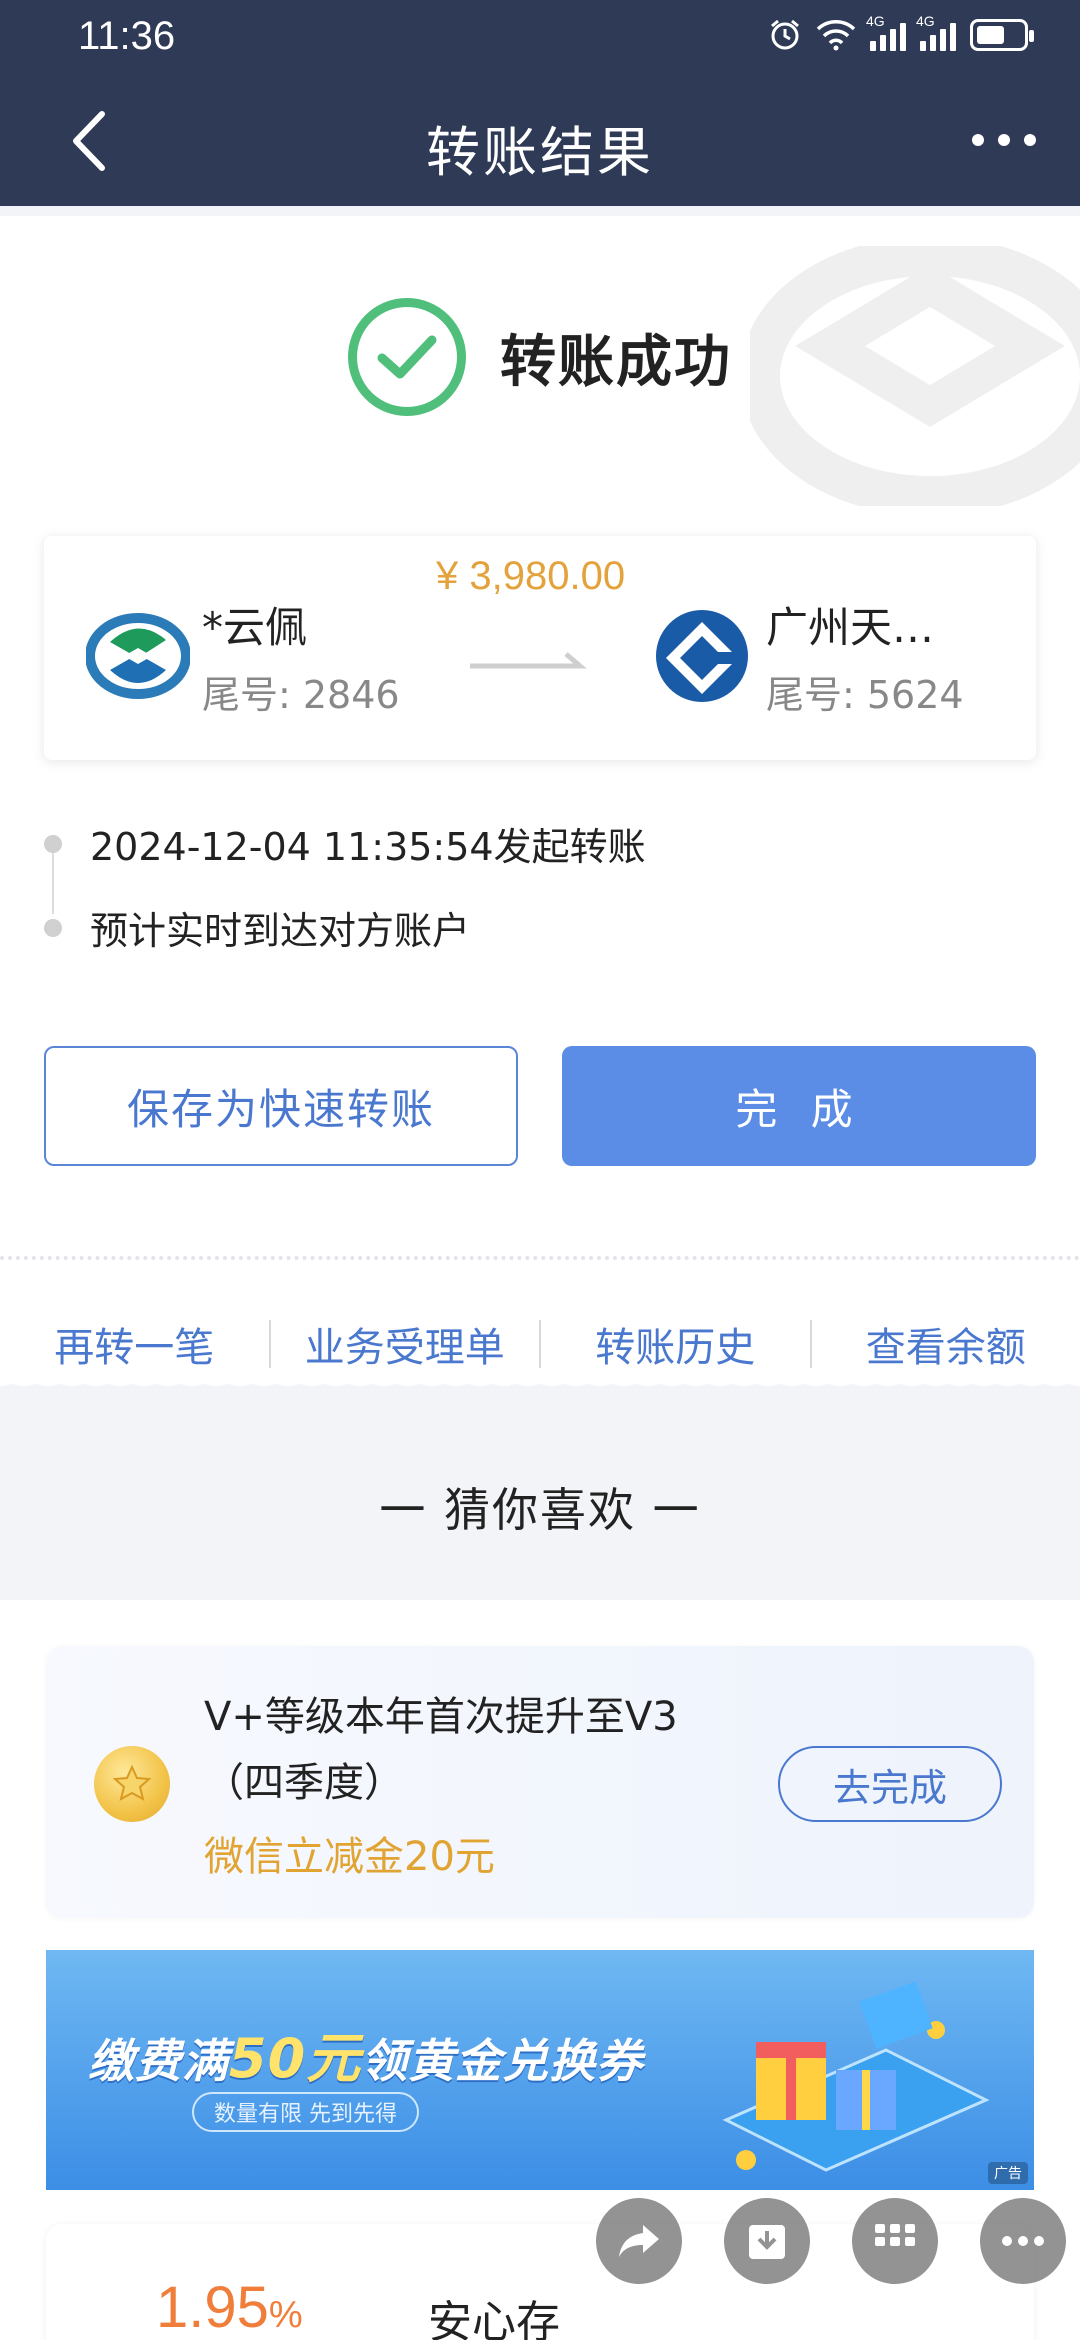 The height and width of the screenshot is (2340, 1080). I want to click on transfer-history-link: 转账历史, so click(675, 1344).